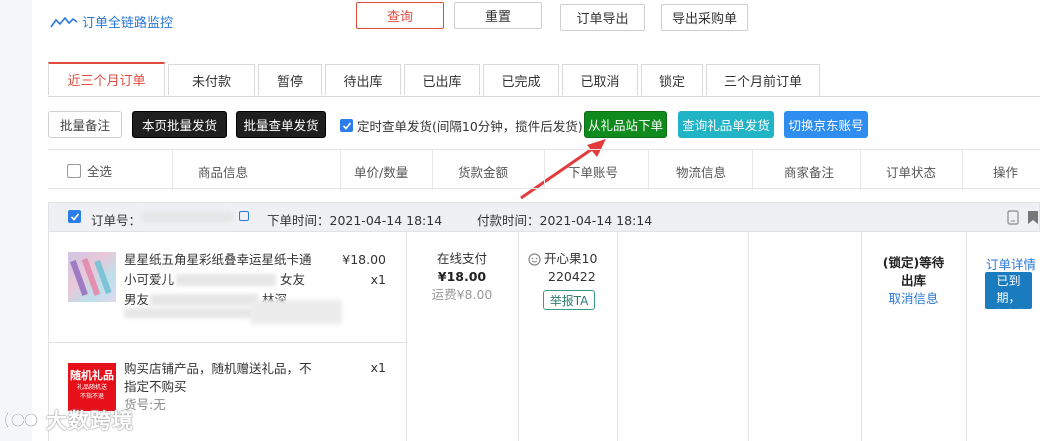 The height and width of the screenshot is (441, 1040). I want to click on order-detail-link: 订单详情, so click(1011, 263).